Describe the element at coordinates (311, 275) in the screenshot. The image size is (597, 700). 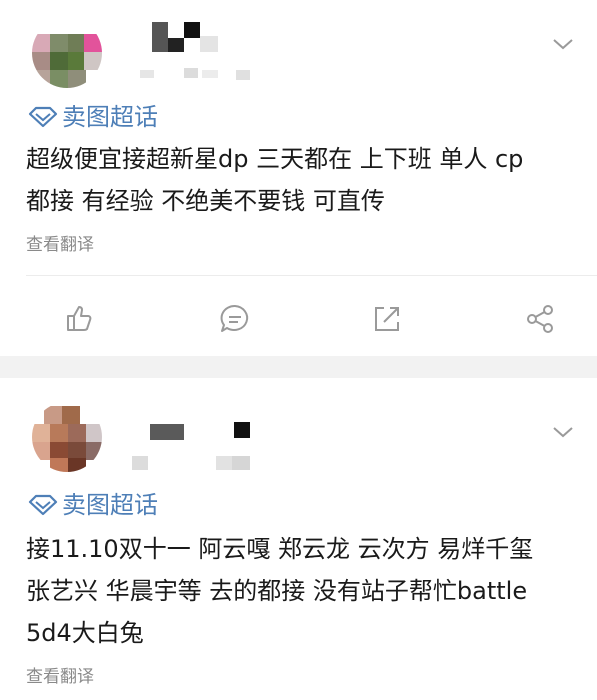
I see `divider` at that location.